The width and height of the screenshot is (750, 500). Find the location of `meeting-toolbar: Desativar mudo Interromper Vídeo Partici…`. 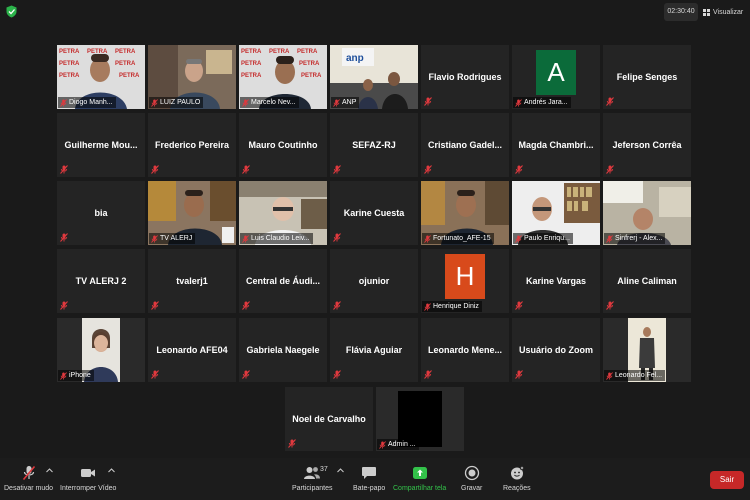

meeting-toolbar: Desativar mudo Interromper Vídeo Partici… is located at coordinates (375, 479).